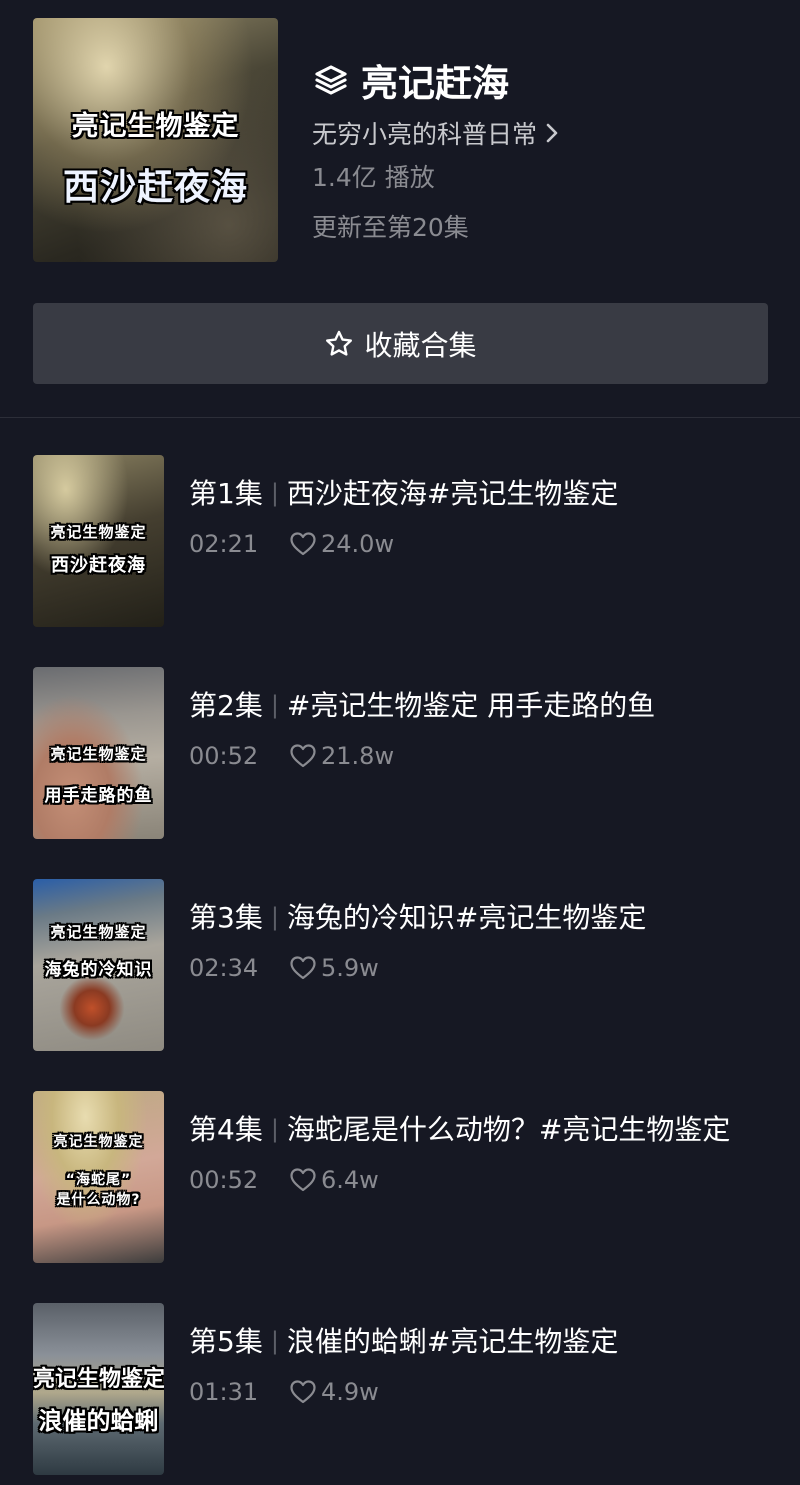 This screenshot has width=800, height=1485. What do you see at coordinates (226, 493) in the screenshot?
I see `episode-number: 第1集` at bounding box center [226, 493].